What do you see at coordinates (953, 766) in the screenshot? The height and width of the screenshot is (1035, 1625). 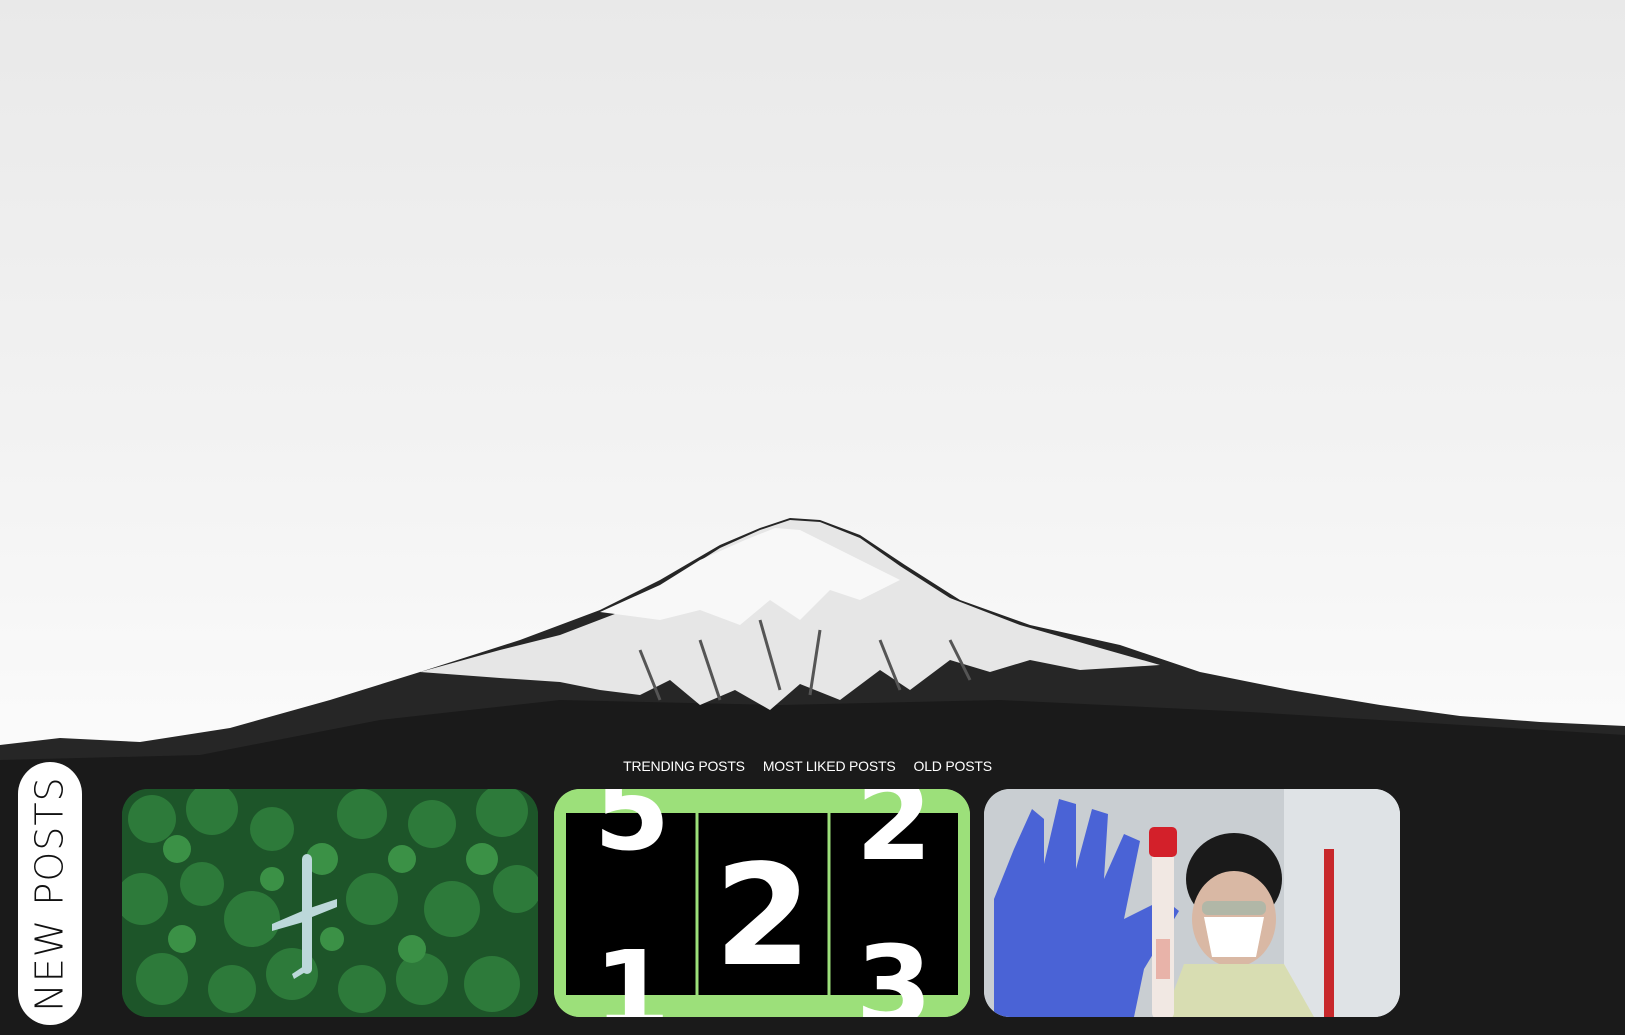 I see `nav-old-posts: OLD POSTS` at bounding box center [953, 766].